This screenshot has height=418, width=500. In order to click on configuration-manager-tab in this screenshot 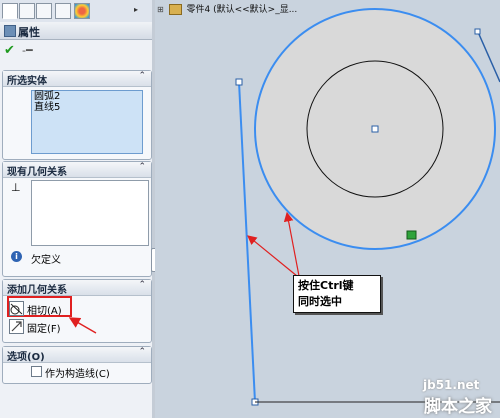, I will do `click(44, 11)`.